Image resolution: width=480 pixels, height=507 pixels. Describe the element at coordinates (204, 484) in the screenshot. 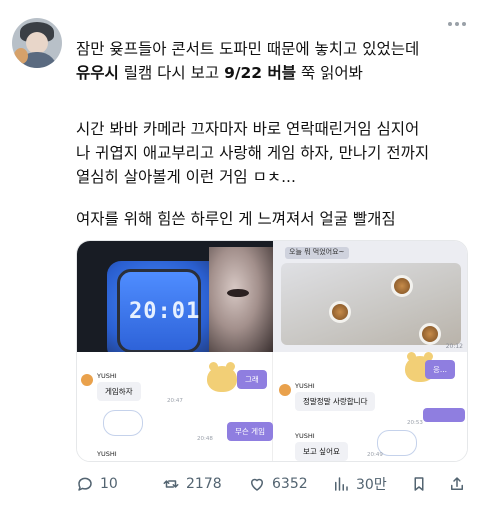

I see `retweet-count: 2178` at that location.